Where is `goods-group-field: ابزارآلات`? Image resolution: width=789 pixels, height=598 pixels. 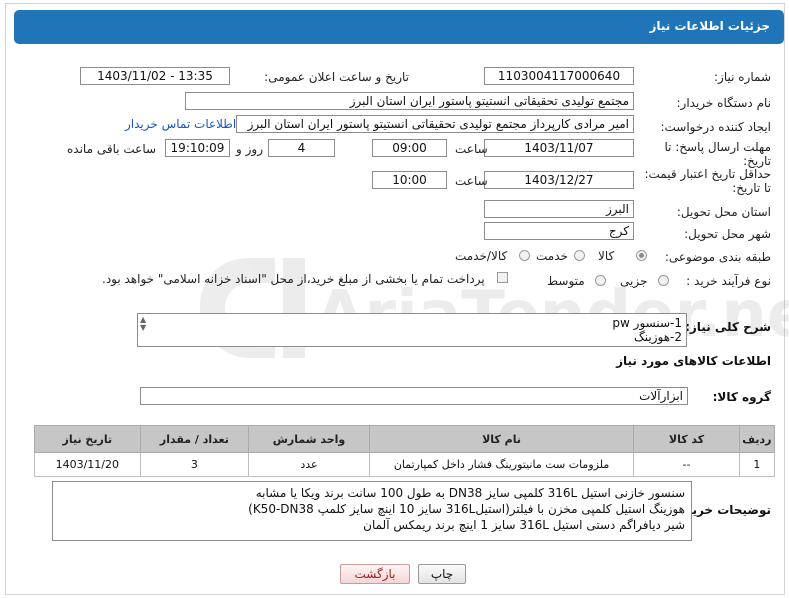
goods-group-field: ابزارآلات is located at coordinates (414, 396).